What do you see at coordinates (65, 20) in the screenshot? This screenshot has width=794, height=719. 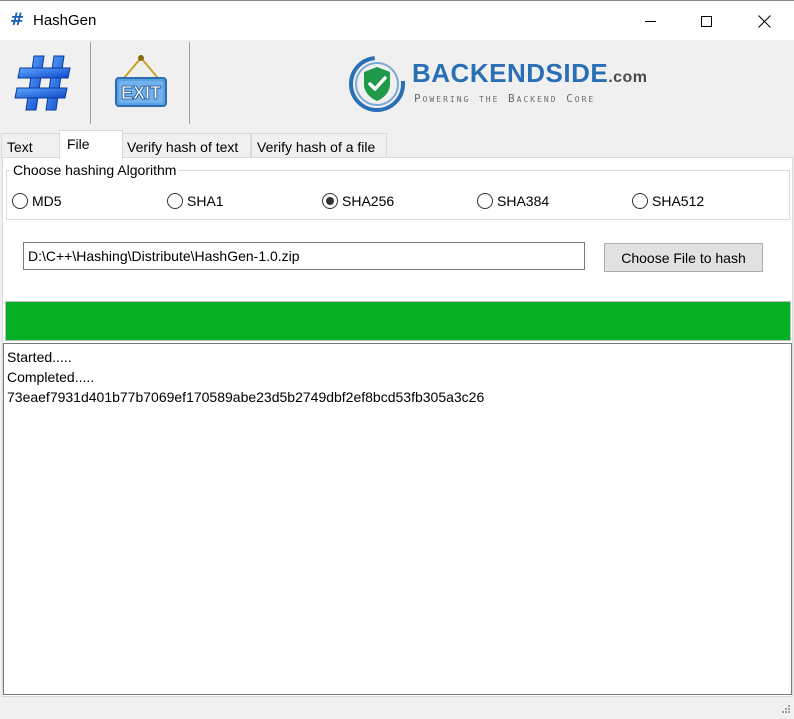 I see `window-title: HashGen` at bounding box center [65, 20].